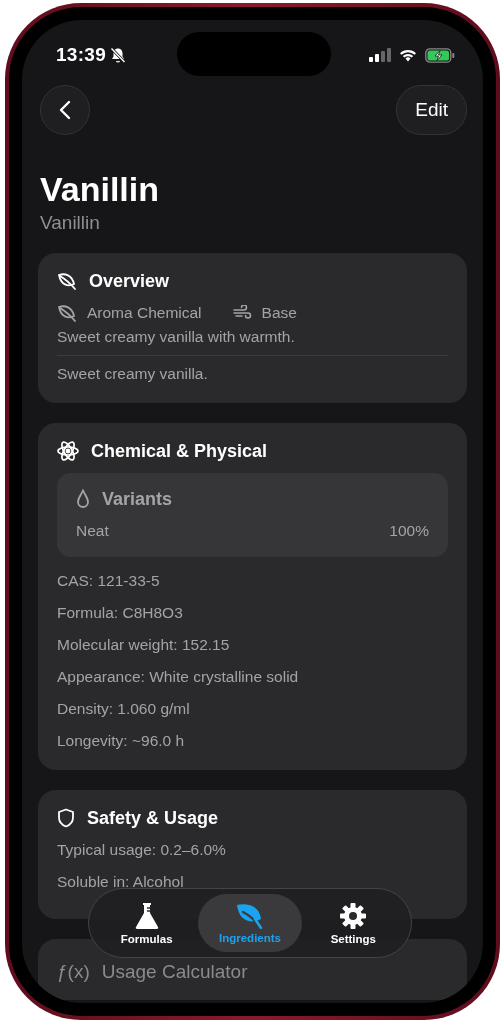  What do you see at coordinates (408, 55) in the screenshot?
I see `wifi-icon` at bounding box center [408, 55].